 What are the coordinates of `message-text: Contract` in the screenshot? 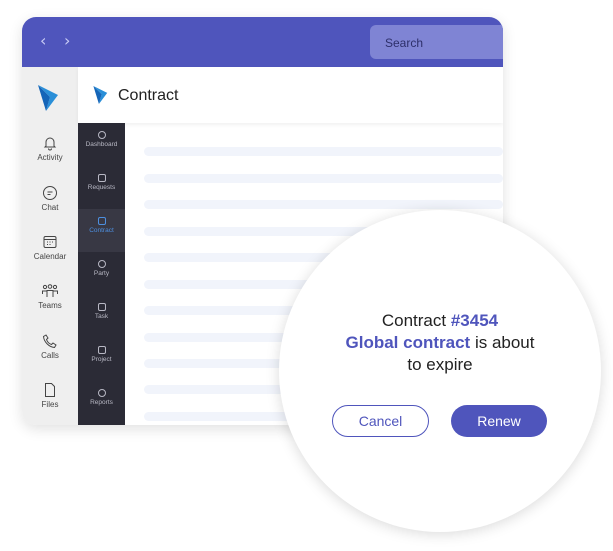 It's located at (414, 320).